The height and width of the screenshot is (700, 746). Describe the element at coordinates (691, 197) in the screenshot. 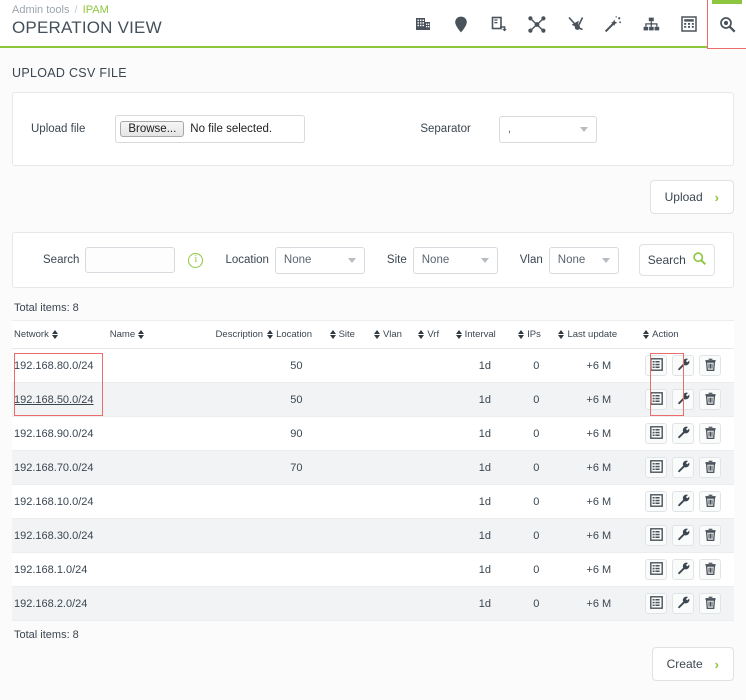

I see `upload-button: Upload ›` at that location.